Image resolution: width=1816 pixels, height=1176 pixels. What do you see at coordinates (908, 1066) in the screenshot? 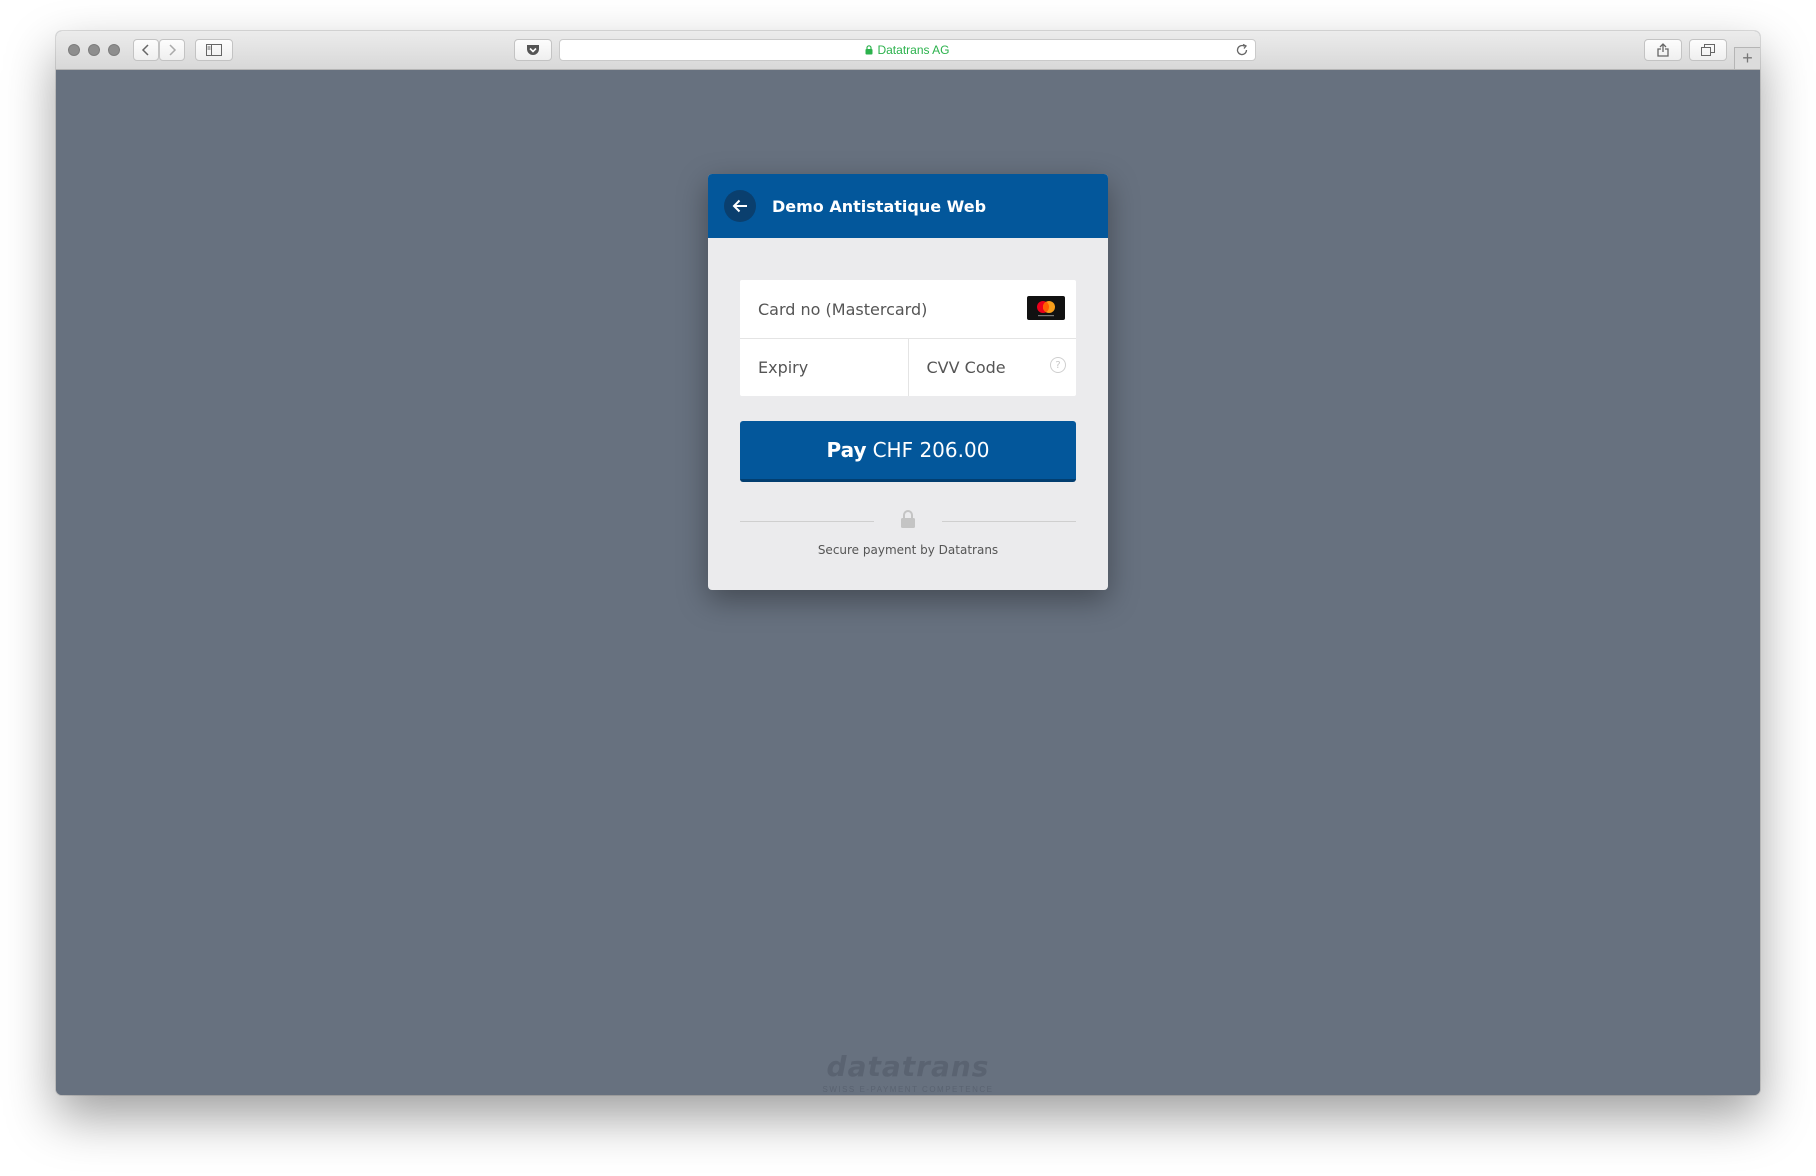
I see `logo-wordmark: datatrans` at bounding box center [908, 1066].